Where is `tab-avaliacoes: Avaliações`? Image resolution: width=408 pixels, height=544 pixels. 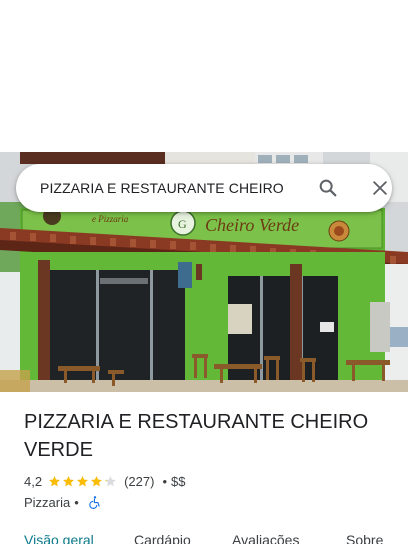
tab-avaliacoes: Avaliações is located at coordinates (265, 538).